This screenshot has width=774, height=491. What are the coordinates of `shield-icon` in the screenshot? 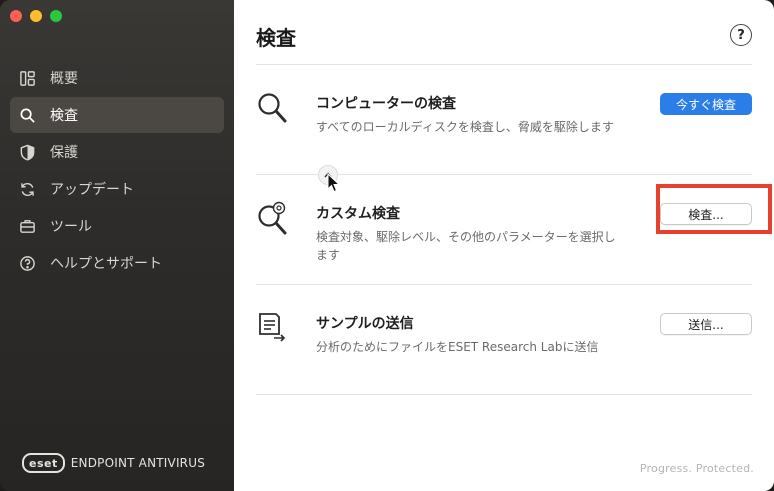 It's located at (27, 152).